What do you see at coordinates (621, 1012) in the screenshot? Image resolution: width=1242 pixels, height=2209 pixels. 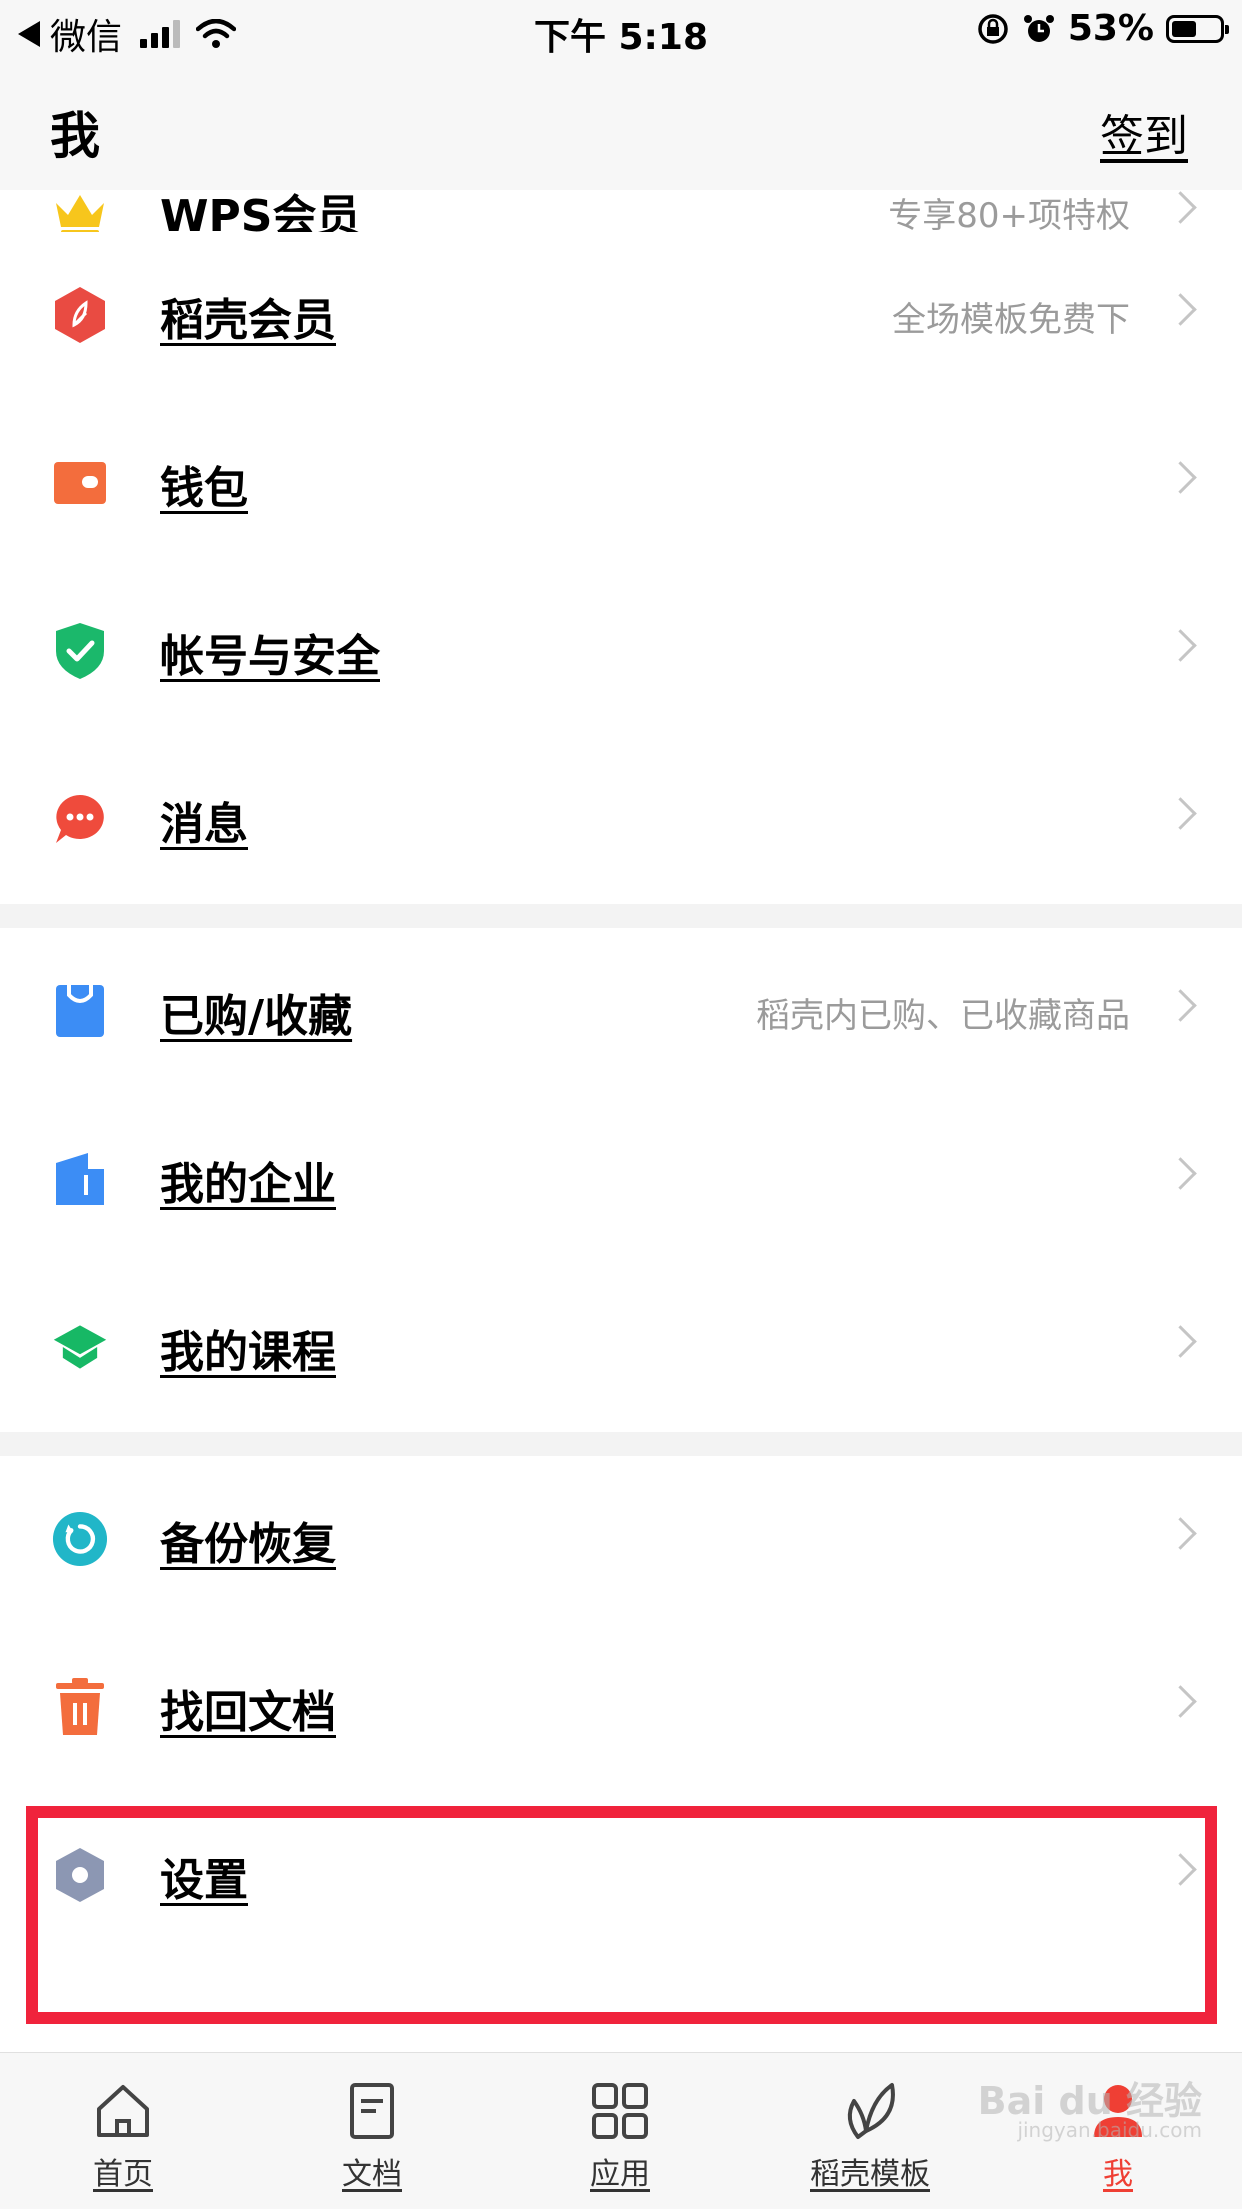 I see `menu-item-purchased: 已购/收藏 稻壳内已购、已收藏商品` at bounding box center [621, 1012].